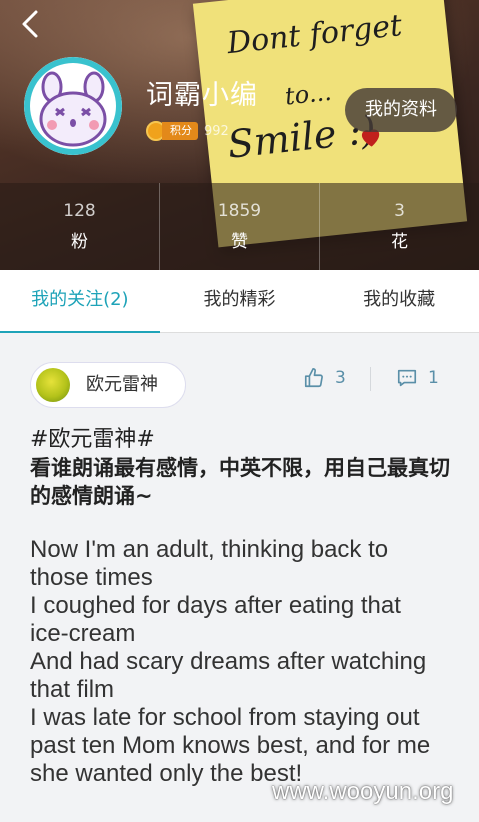  I want to click on bunny-avatar-icon, so click(73, 106).